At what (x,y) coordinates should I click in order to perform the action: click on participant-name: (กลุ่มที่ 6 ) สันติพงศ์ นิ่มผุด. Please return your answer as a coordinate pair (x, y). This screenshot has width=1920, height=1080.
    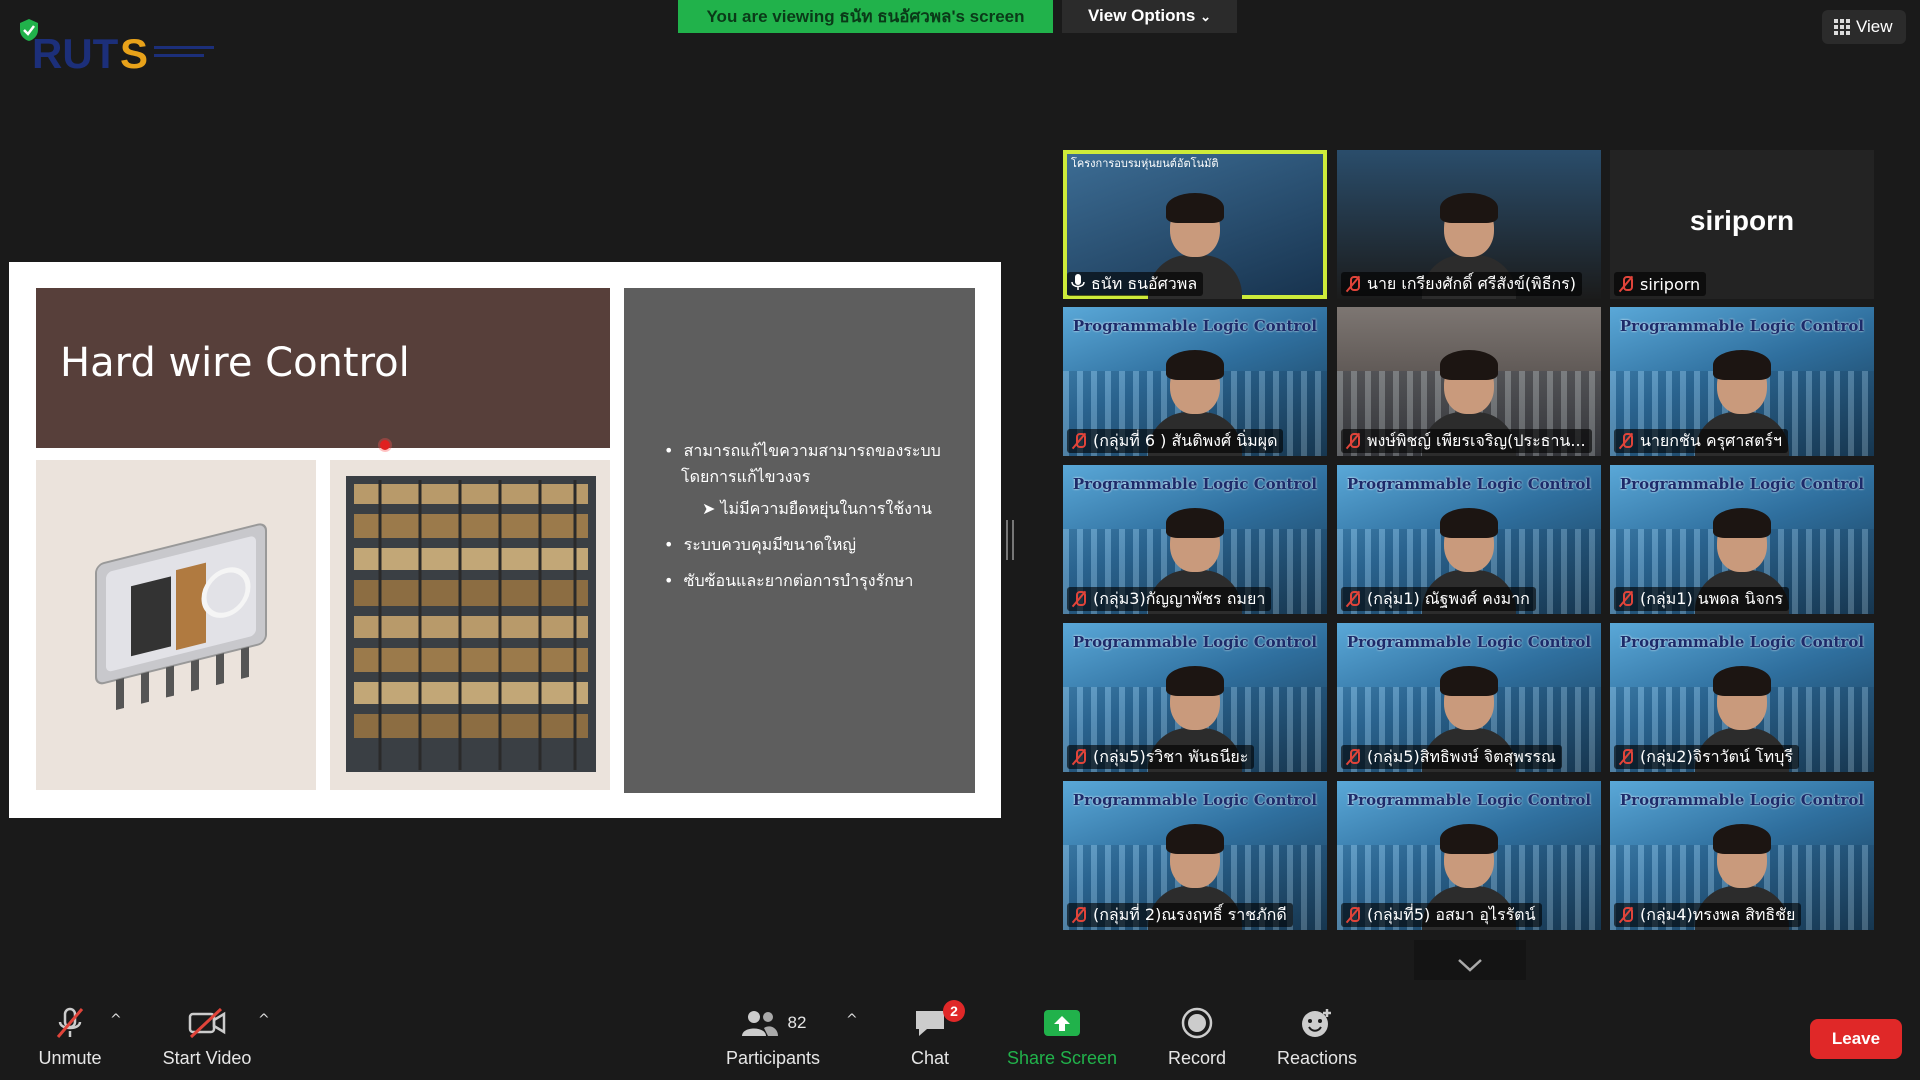
    Looking at the image, I should click on (1185, 440).